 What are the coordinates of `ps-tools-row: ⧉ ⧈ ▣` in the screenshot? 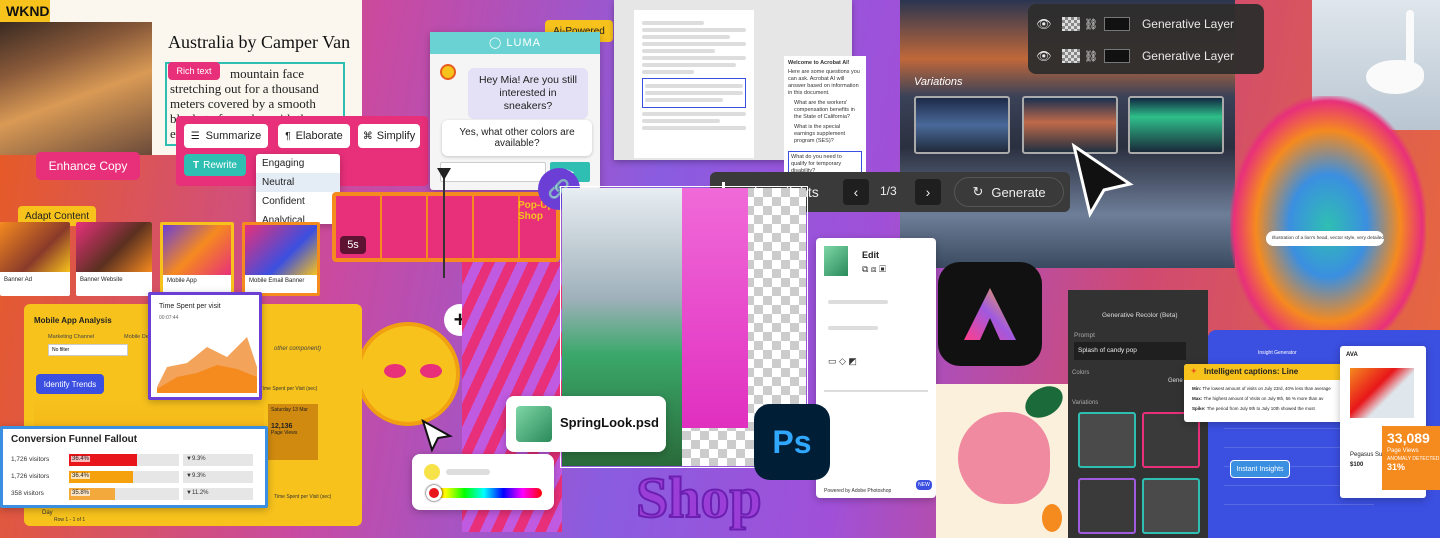 It's located at (874, 269).